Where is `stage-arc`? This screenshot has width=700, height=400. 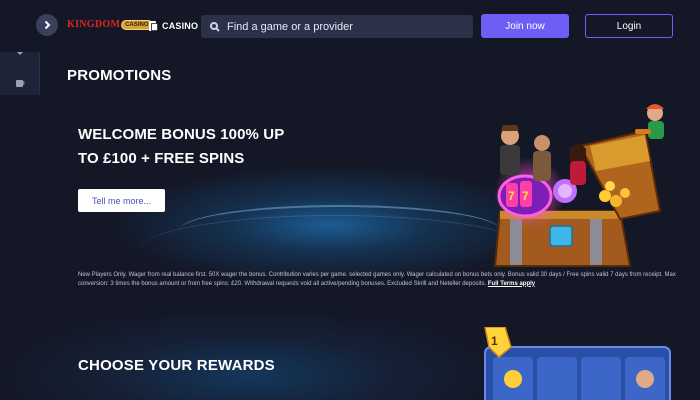
stage-arc is located at coordinates (340, 230).